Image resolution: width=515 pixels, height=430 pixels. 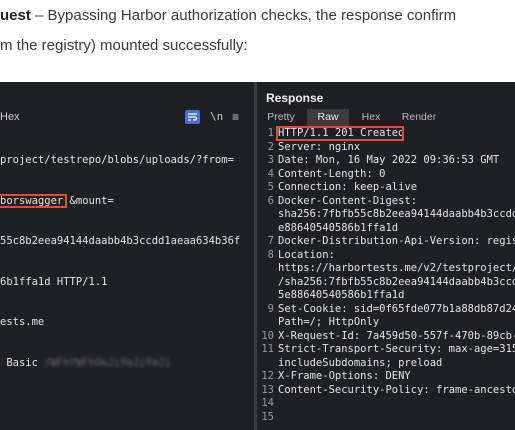 What do you see at coordinates (270, 200) in the screenshot?
I see `line-number: 6` at bounding box center [270, 200].